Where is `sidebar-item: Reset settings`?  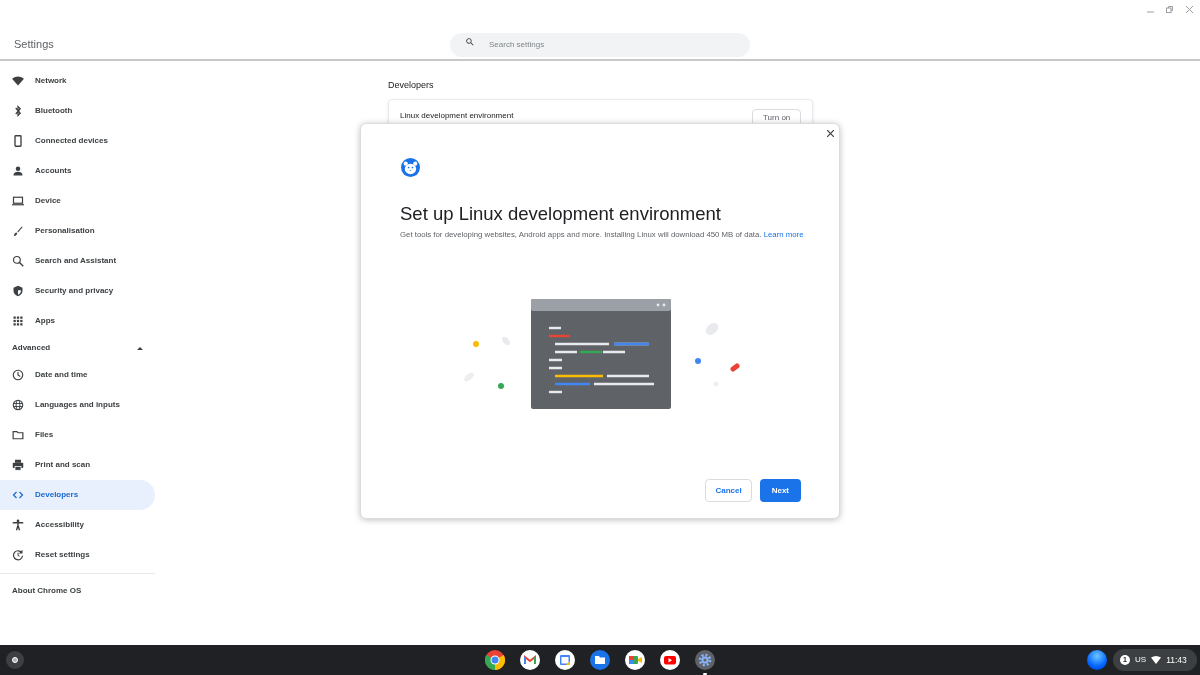 sidebar-item: Reset settings is located at coordinates (77, 555).